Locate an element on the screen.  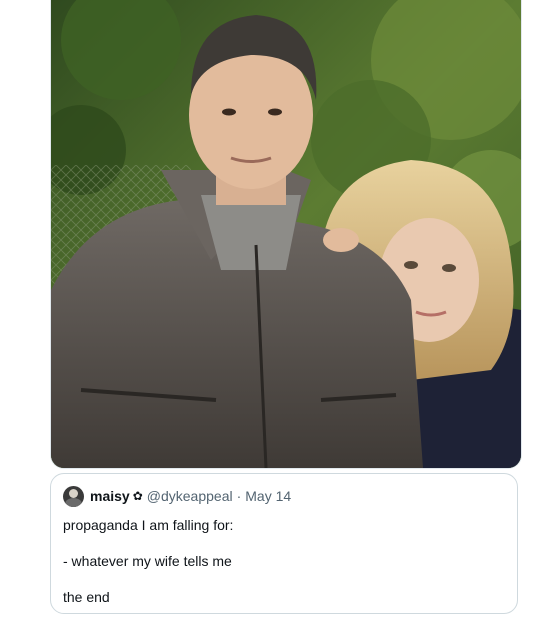
tweet-text-line: - whatever my wife tells me is located at coordinates (147, 561).